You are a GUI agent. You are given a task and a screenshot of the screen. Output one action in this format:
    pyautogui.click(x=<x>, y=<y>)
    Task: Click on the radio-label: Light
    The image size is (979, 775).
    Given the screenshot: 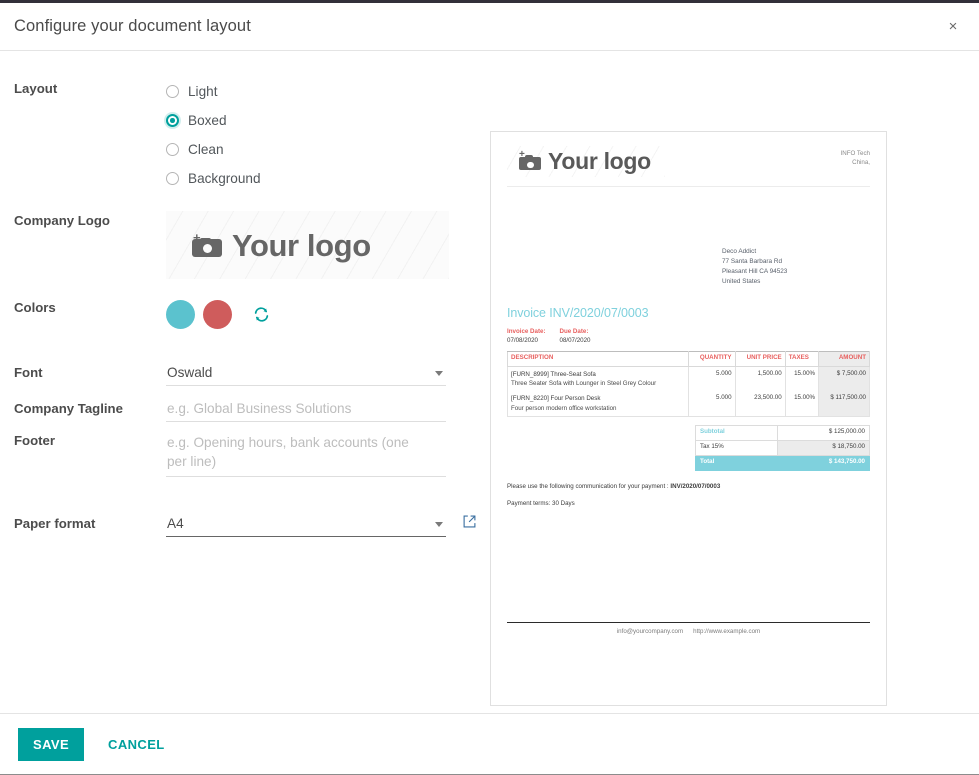 What is the action you would take?
    pyautogui.click(x=203, y=91)
    